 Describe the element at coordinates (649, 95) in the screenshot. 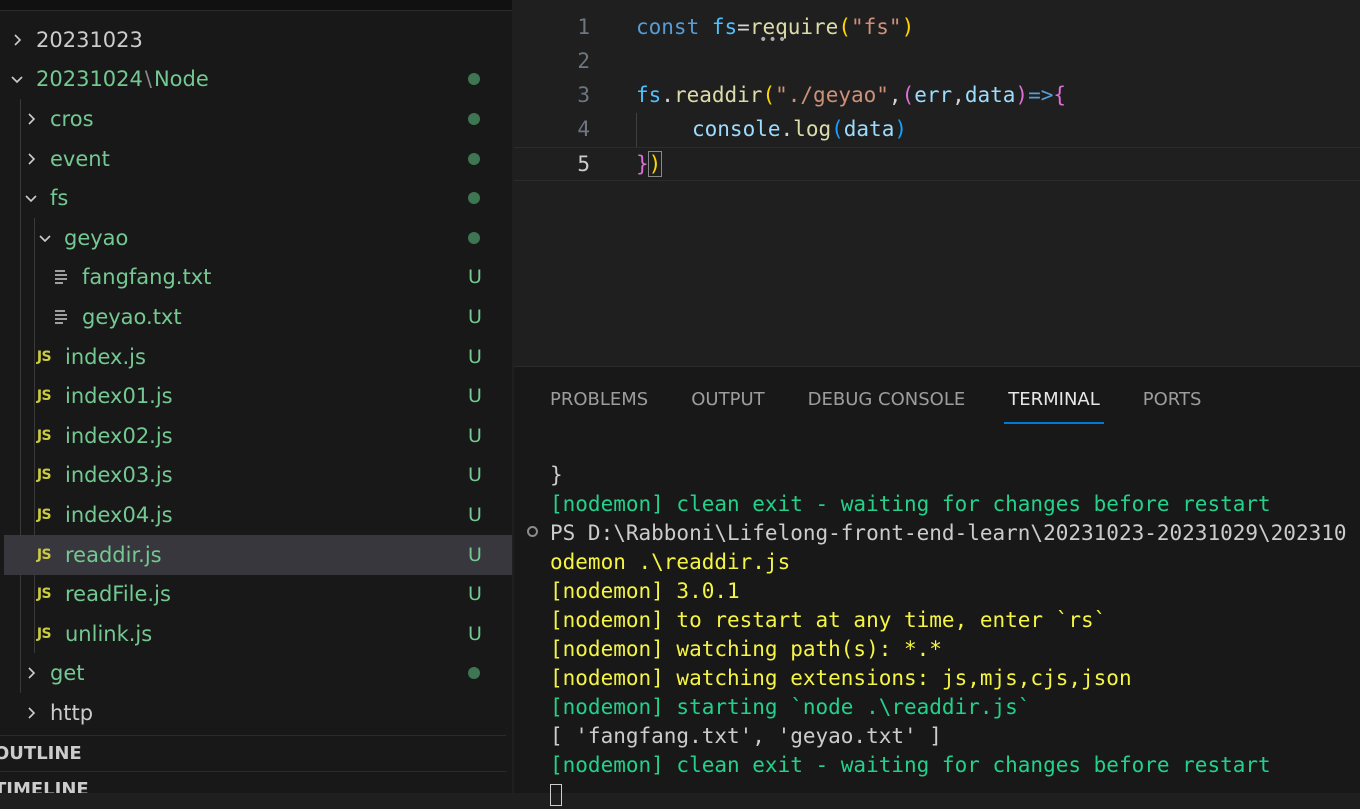

I see `token-variable: fs` at that location.